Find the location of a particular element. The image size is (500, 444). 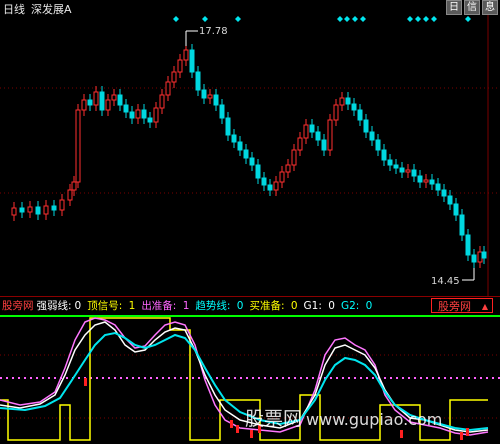

day-button: 日 is located at coordinates (454, 7).